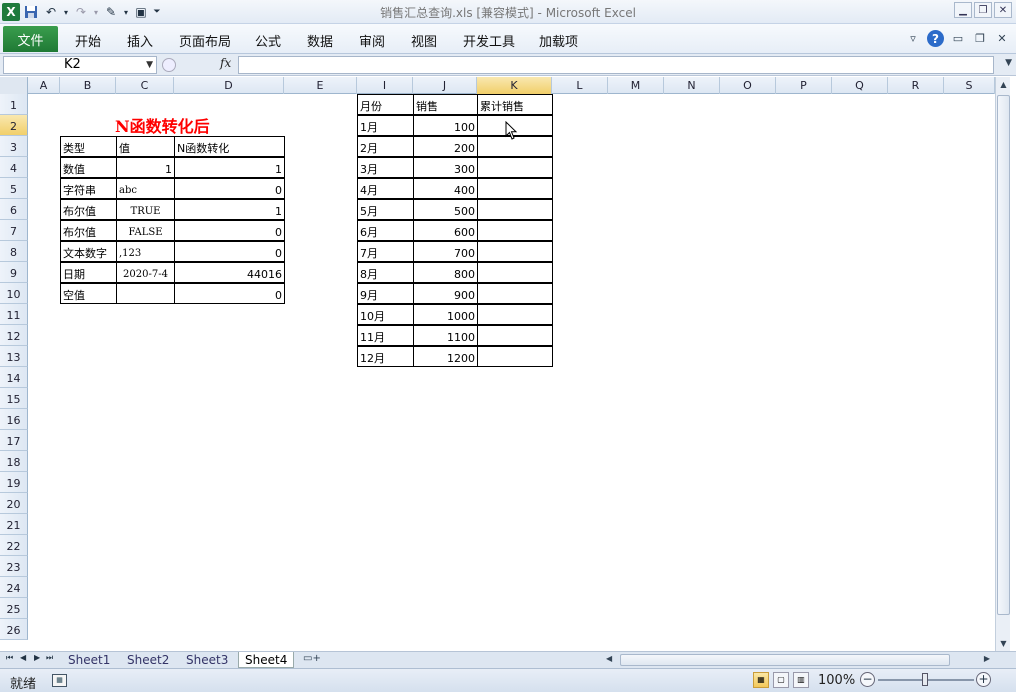  What do you see at coordinates (1003, 355) in the screenshot?
I see `vertical-scroll-thumb` at bounding box center [1003, 355].